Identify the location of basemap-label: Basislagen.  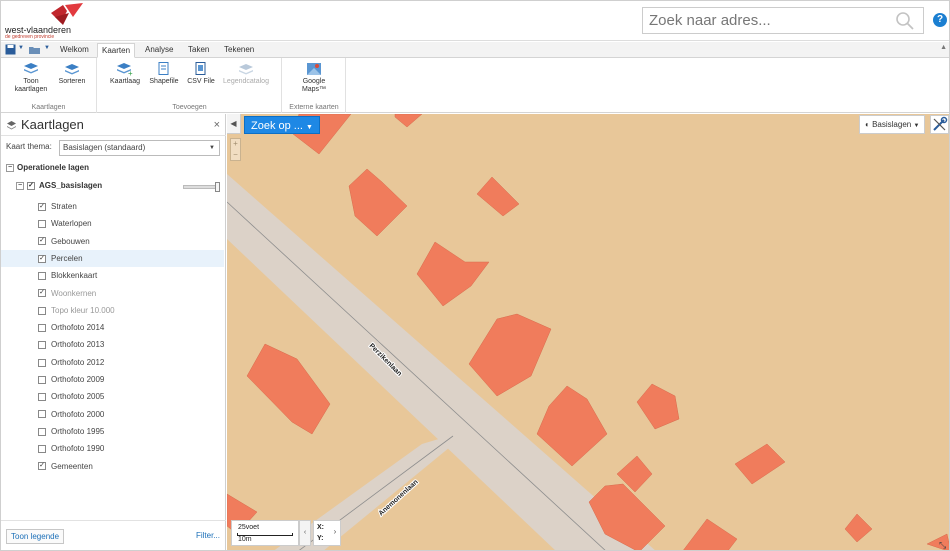
(892, 124).